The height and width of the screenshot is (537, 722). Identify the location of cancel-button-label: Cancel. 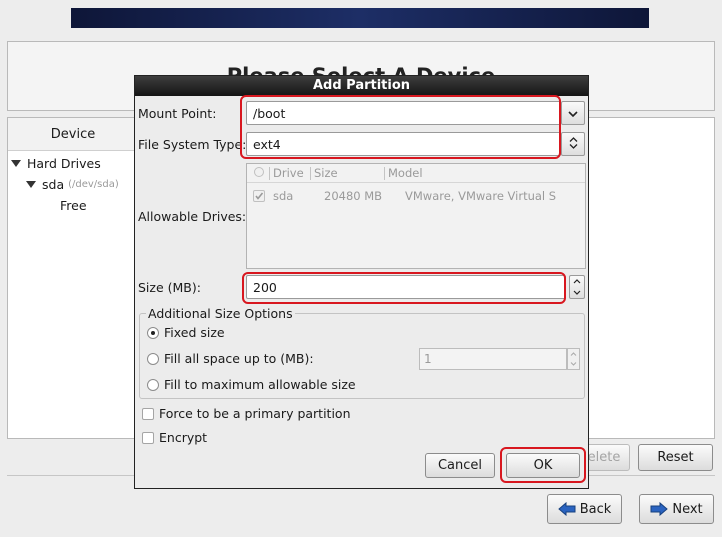
(460, 465).